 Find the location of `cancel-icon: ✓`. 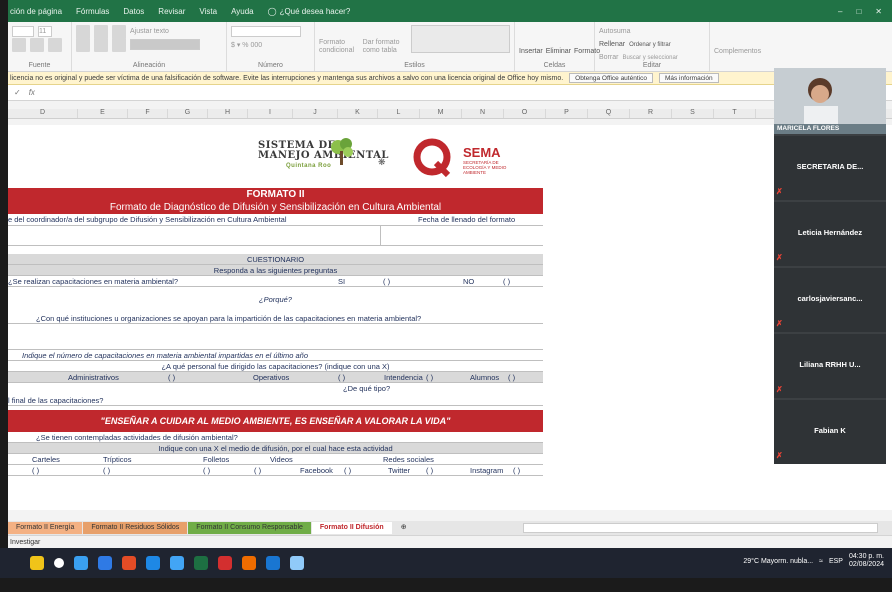

cancel-icon: ✓ is located at coordinates (17, 92).